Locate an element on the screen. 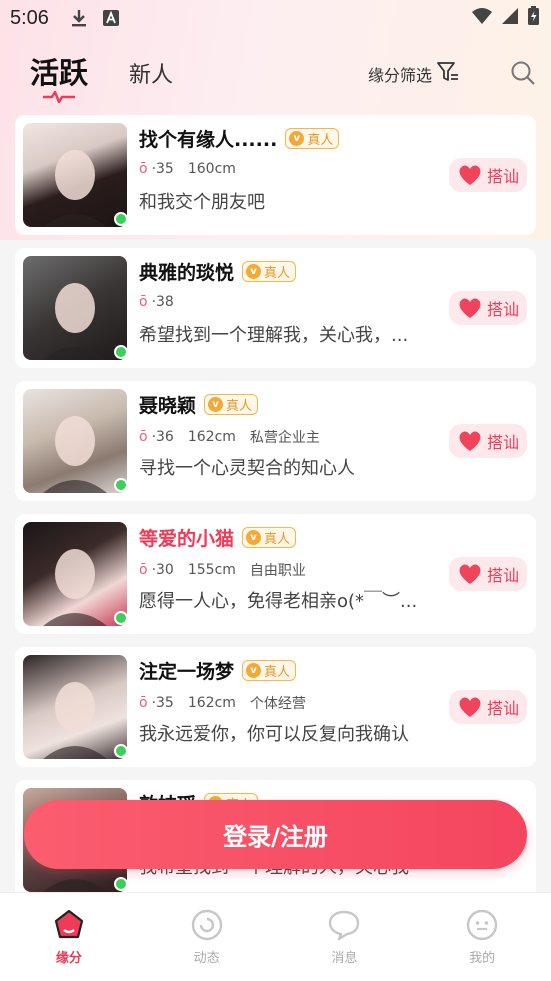  wifi-icon is located at coordinates (482, 18).